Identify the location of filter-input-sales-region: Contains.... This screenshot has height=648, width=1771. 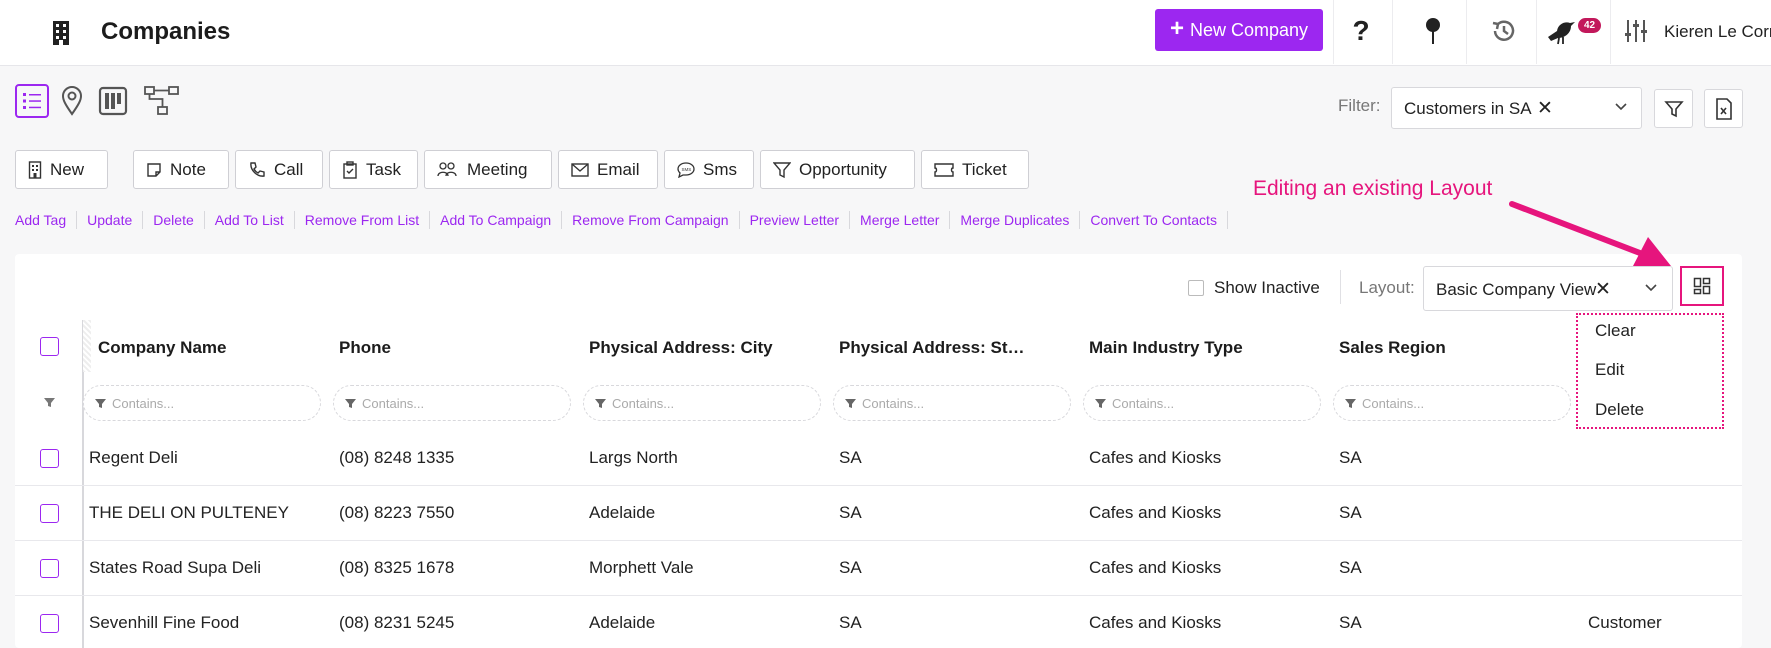
(1452, 403).